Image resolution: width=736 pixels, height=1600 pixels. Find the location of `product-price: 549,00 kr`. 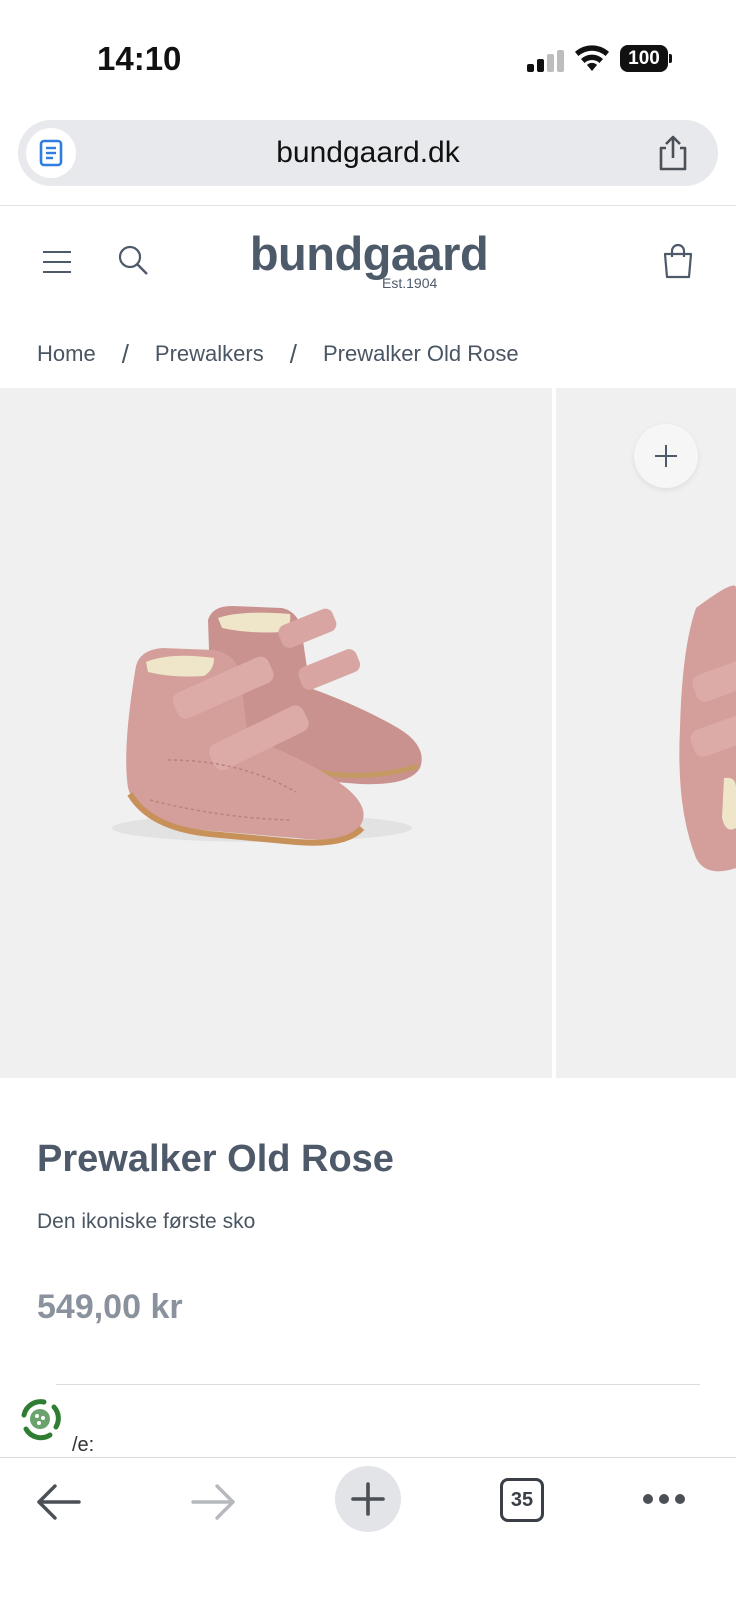

product-price: 549,00 kr is located at coordinates (110, 1307).